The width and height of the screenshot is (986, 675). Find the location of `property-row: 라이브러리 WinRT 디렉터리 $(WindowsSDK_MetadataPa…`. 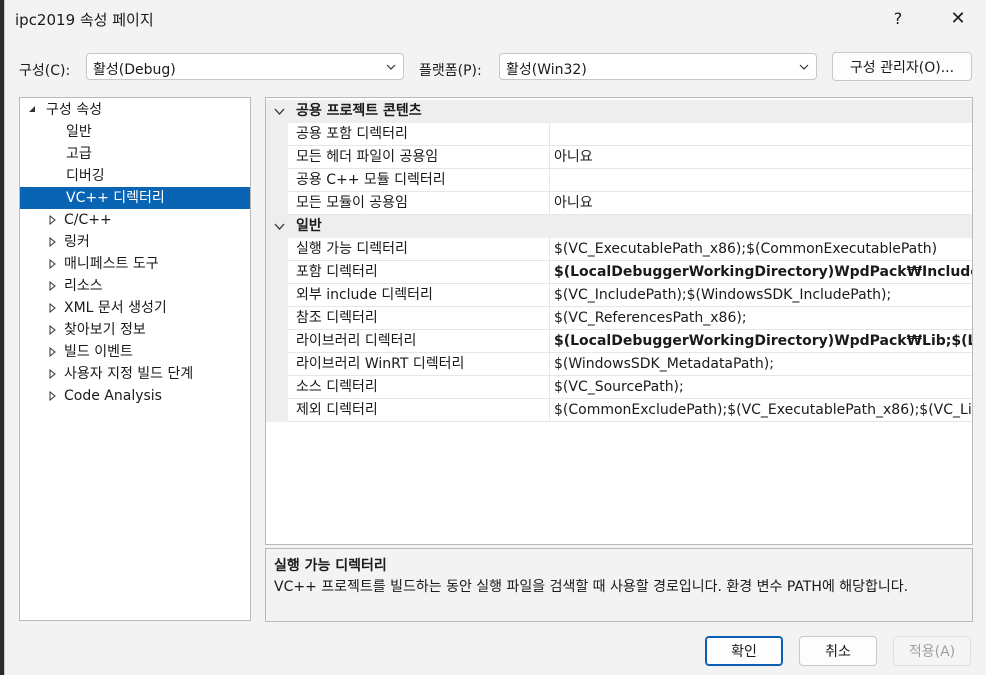

property-row: 라이브러리 WinRT 디렉터리 $(WindowsSDK_MetadataPa… is located at coordinates (619, 364).